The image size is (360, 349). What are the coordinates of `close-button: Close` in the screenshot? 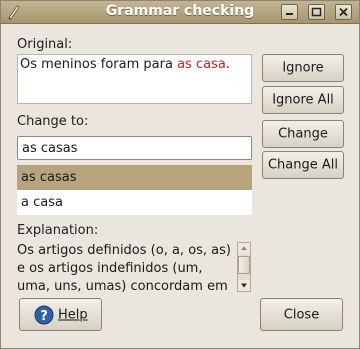 It's located at (301, 314).